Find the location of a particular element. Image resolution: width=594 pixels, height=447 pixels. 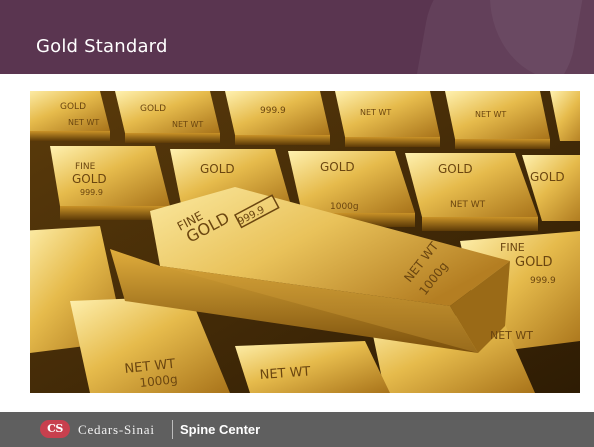

cedars-sinai-logo-icon: CS is located at coordinates (55, 429).